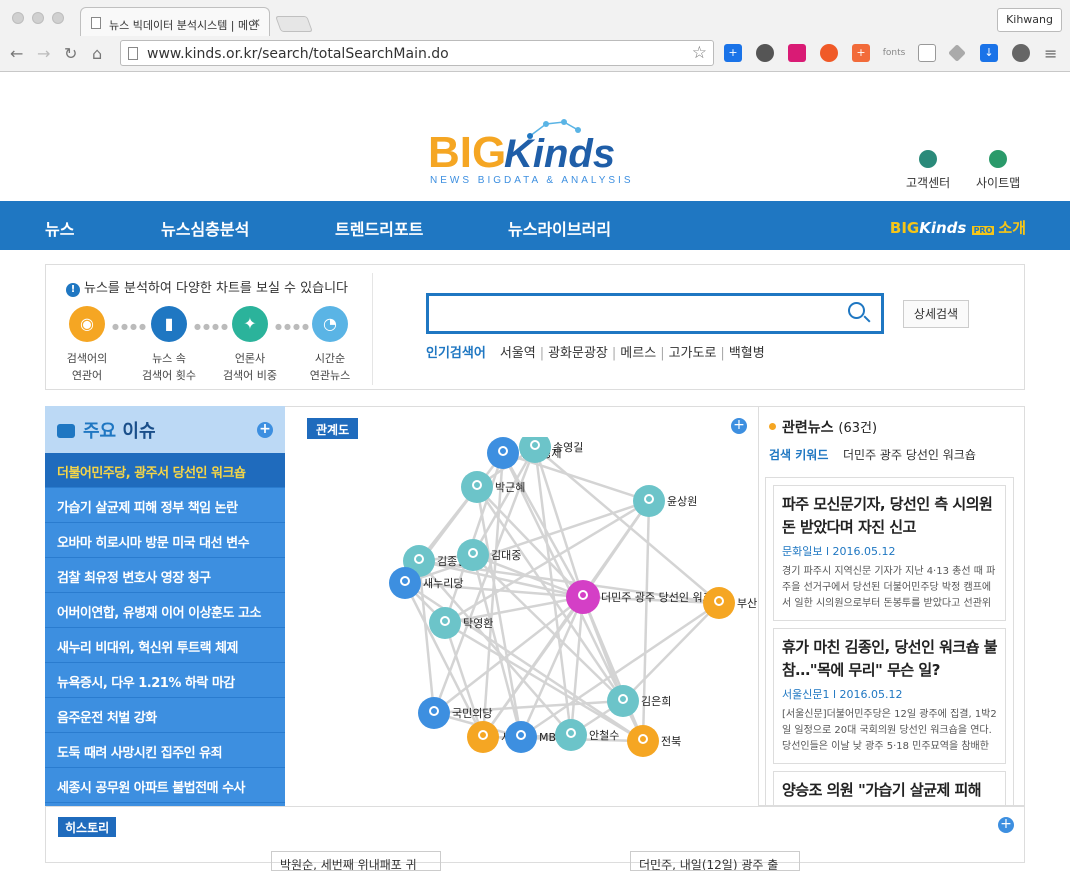  What do you see at coordinates (797, 53) in the screenshot?
I see `stairs-icon` at bounding box center [797, 53].